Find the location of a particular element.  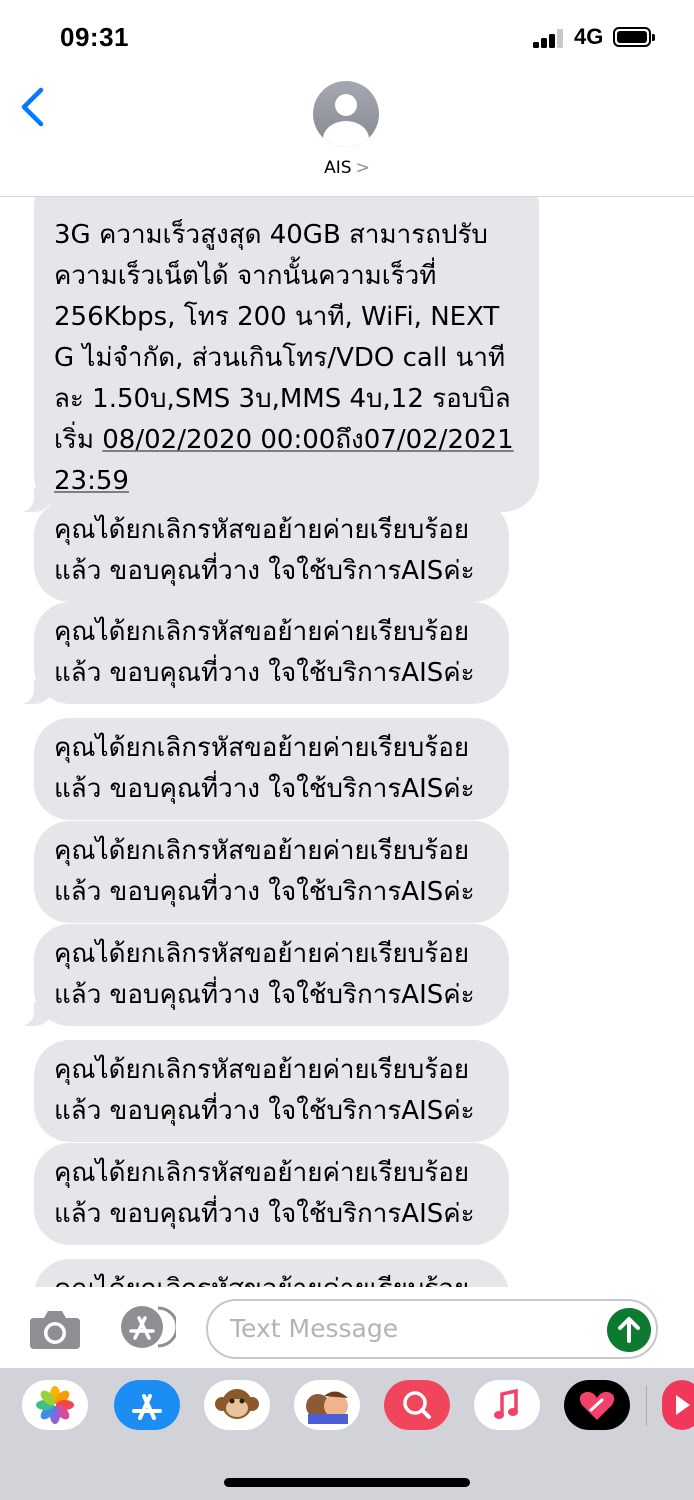

conversation-header: AIS > is located at coordinates (347, 134).